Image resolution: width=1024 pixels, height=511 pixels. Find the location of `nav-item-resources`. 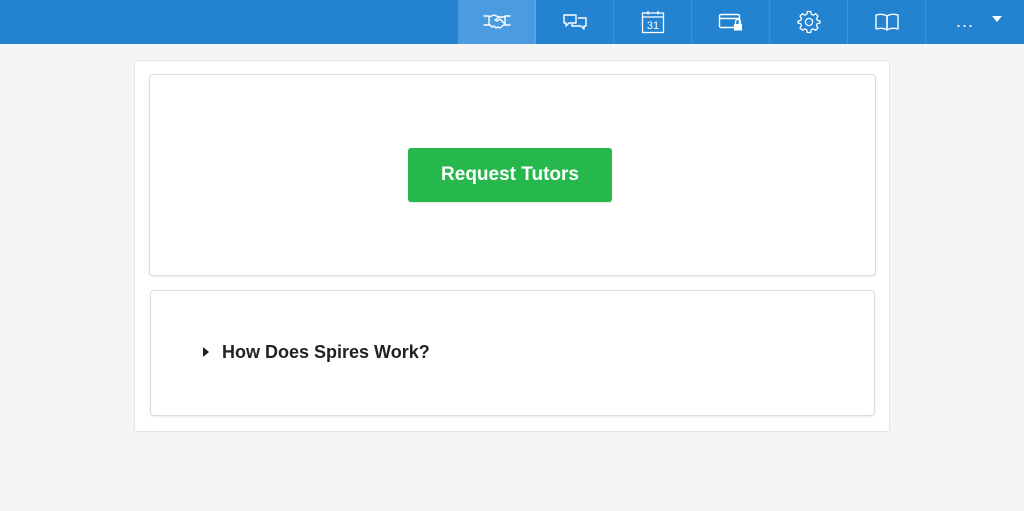

nav-item-resources is located at coordinates (887, 22).